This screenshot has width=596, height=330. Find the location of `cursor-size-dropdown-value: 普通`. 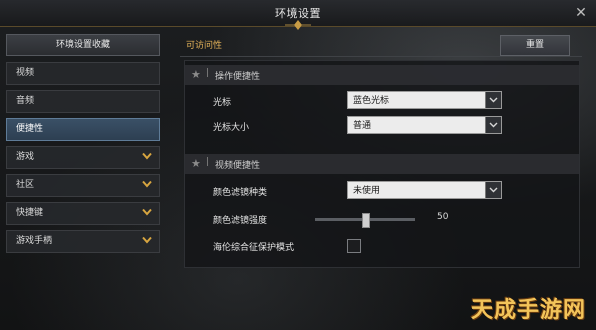

cursor-size-dropdown-value: 普通 is located at coordinates (362, 126).